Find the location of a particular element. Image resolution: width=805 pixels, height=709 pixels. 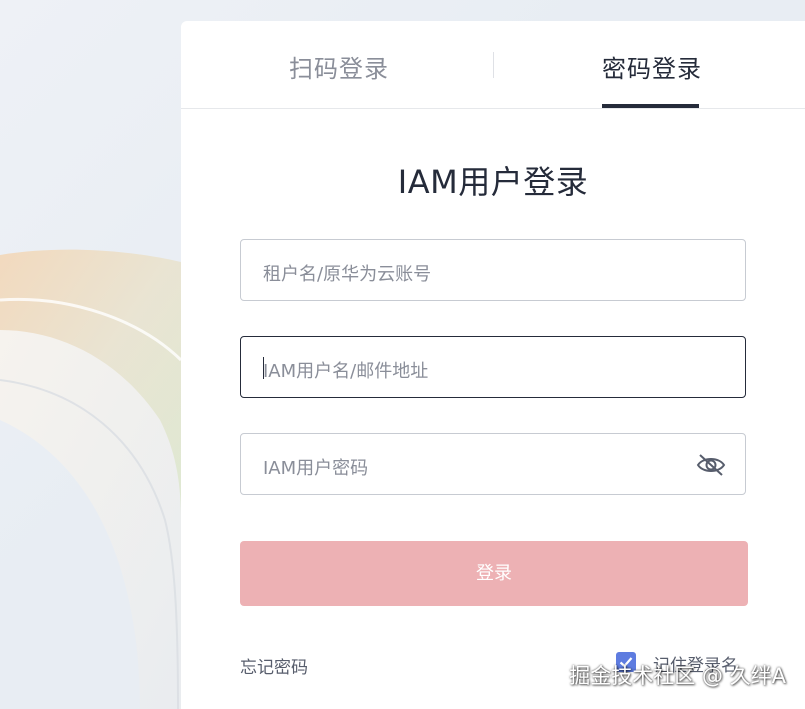

iam-username-placeholder: IAM用户名/邮件地址 is located at coordinates (346, 371).